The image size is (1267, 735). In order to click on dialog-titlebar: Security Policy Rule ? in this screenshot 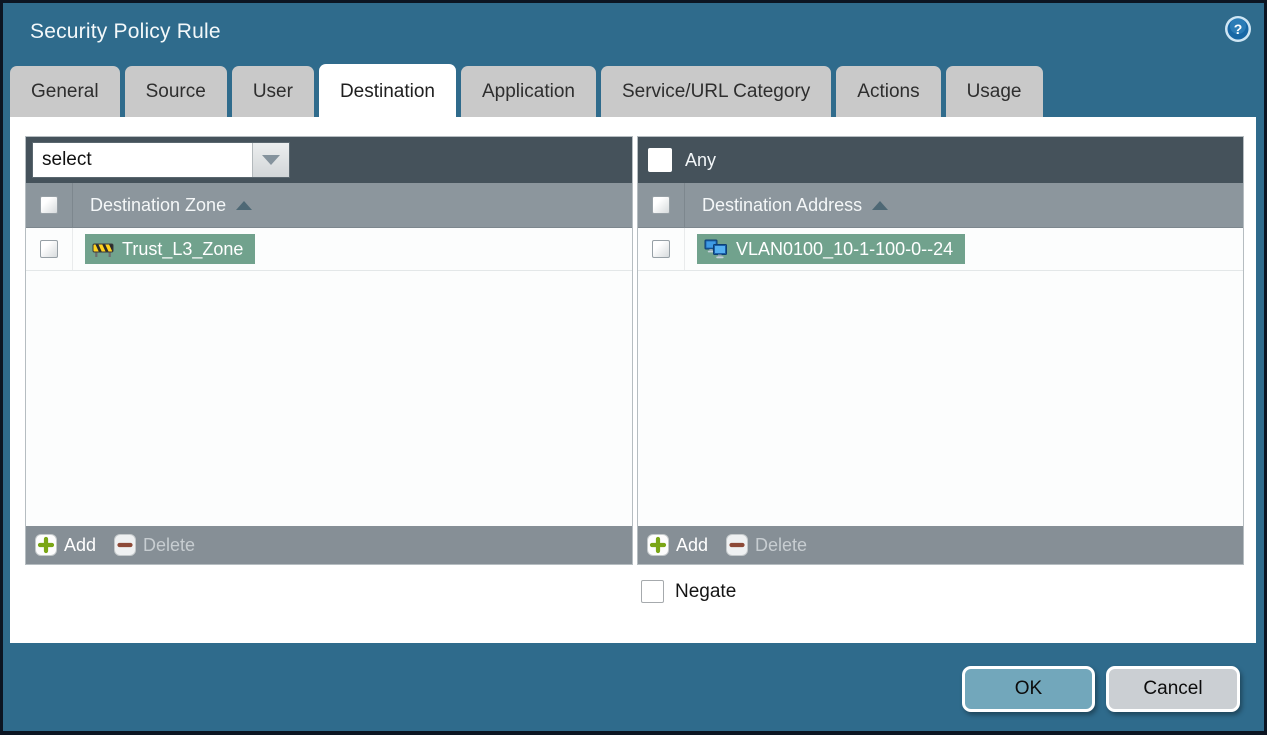, I will do `click(633, 34)`.